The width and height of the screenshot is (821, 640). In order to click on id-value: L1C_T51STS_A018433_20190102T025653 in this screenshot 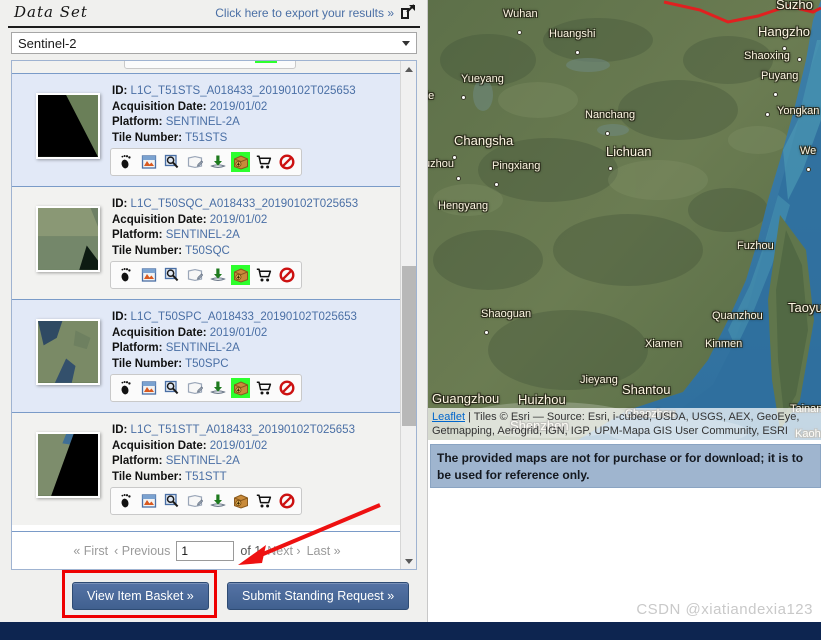, I will do `click(243, 91)`.